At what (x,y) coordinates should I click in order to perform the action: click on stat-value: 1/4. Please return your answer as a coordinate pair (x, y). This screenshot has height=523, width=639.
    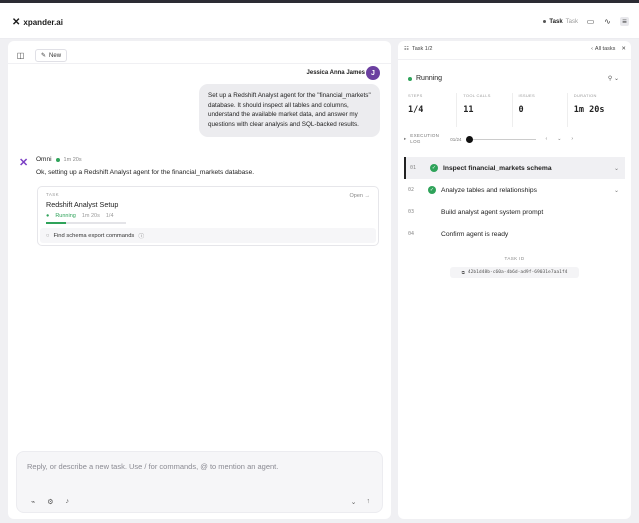
    Looking at the image, I should click on (416, 110).